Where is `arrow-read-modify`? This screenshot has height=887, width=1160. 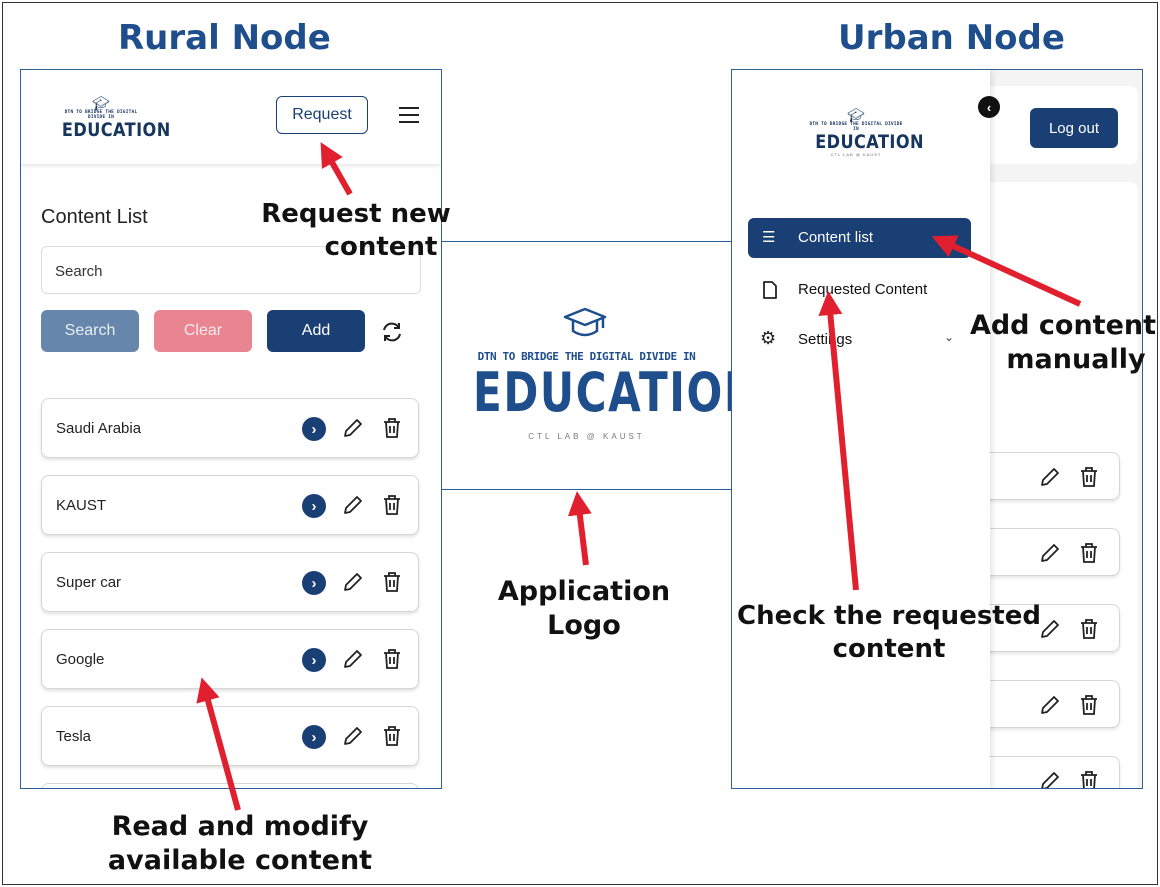 arrow-read-modify is located at coordinates (218, 744).